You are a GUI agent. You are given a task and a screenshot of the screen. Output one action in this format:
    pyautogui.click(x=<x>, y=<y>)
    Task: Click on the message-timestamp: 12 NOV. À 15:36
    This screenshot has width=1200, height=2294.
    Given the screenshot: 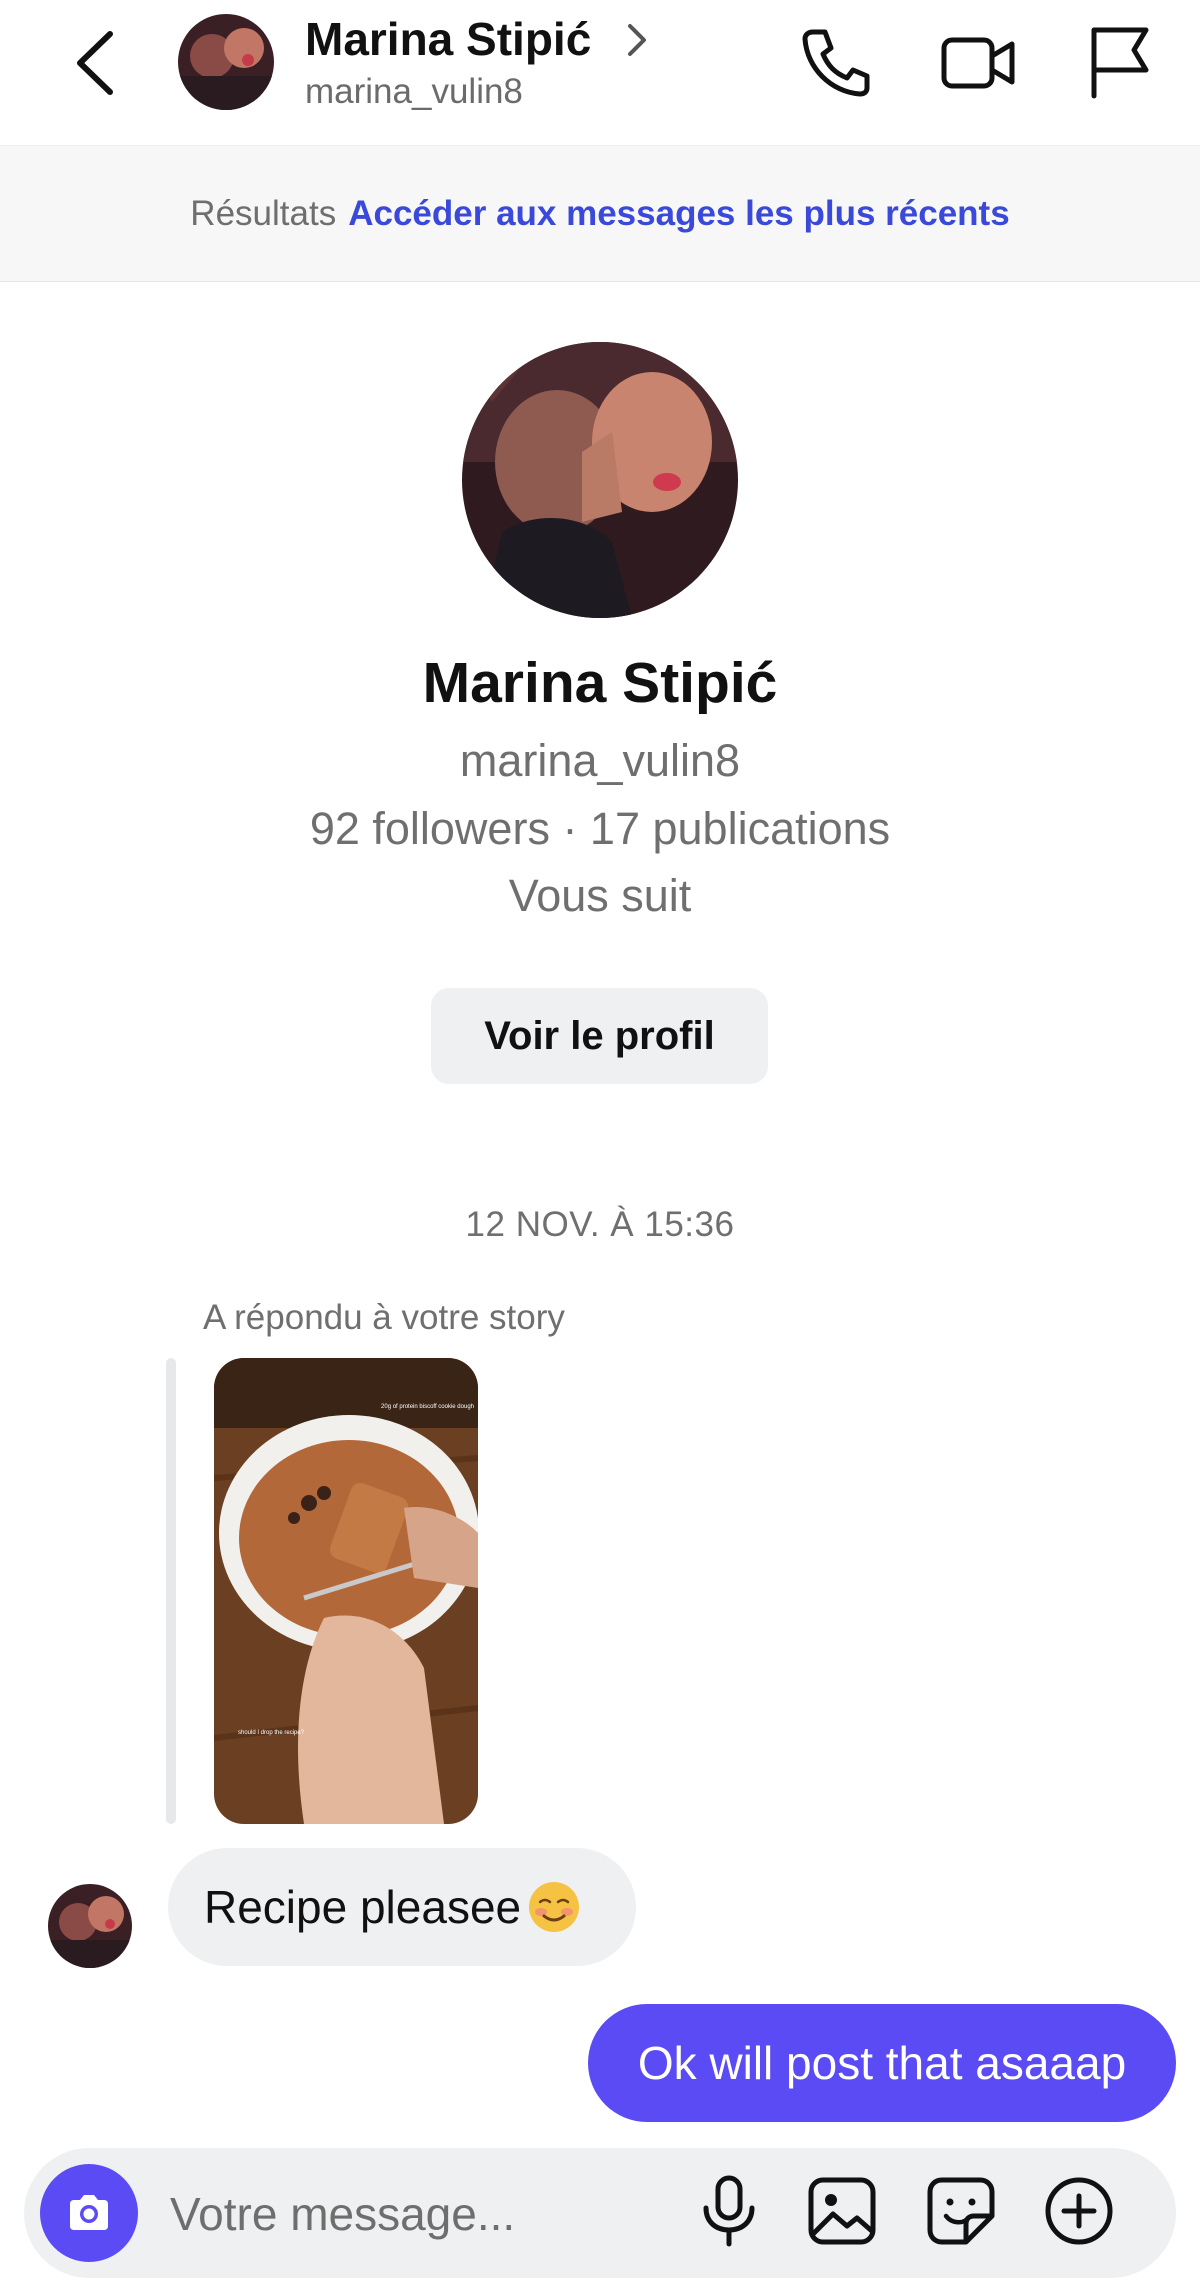 What is the action you would take?
    pyautogui.click(x=600, y=1224)
    